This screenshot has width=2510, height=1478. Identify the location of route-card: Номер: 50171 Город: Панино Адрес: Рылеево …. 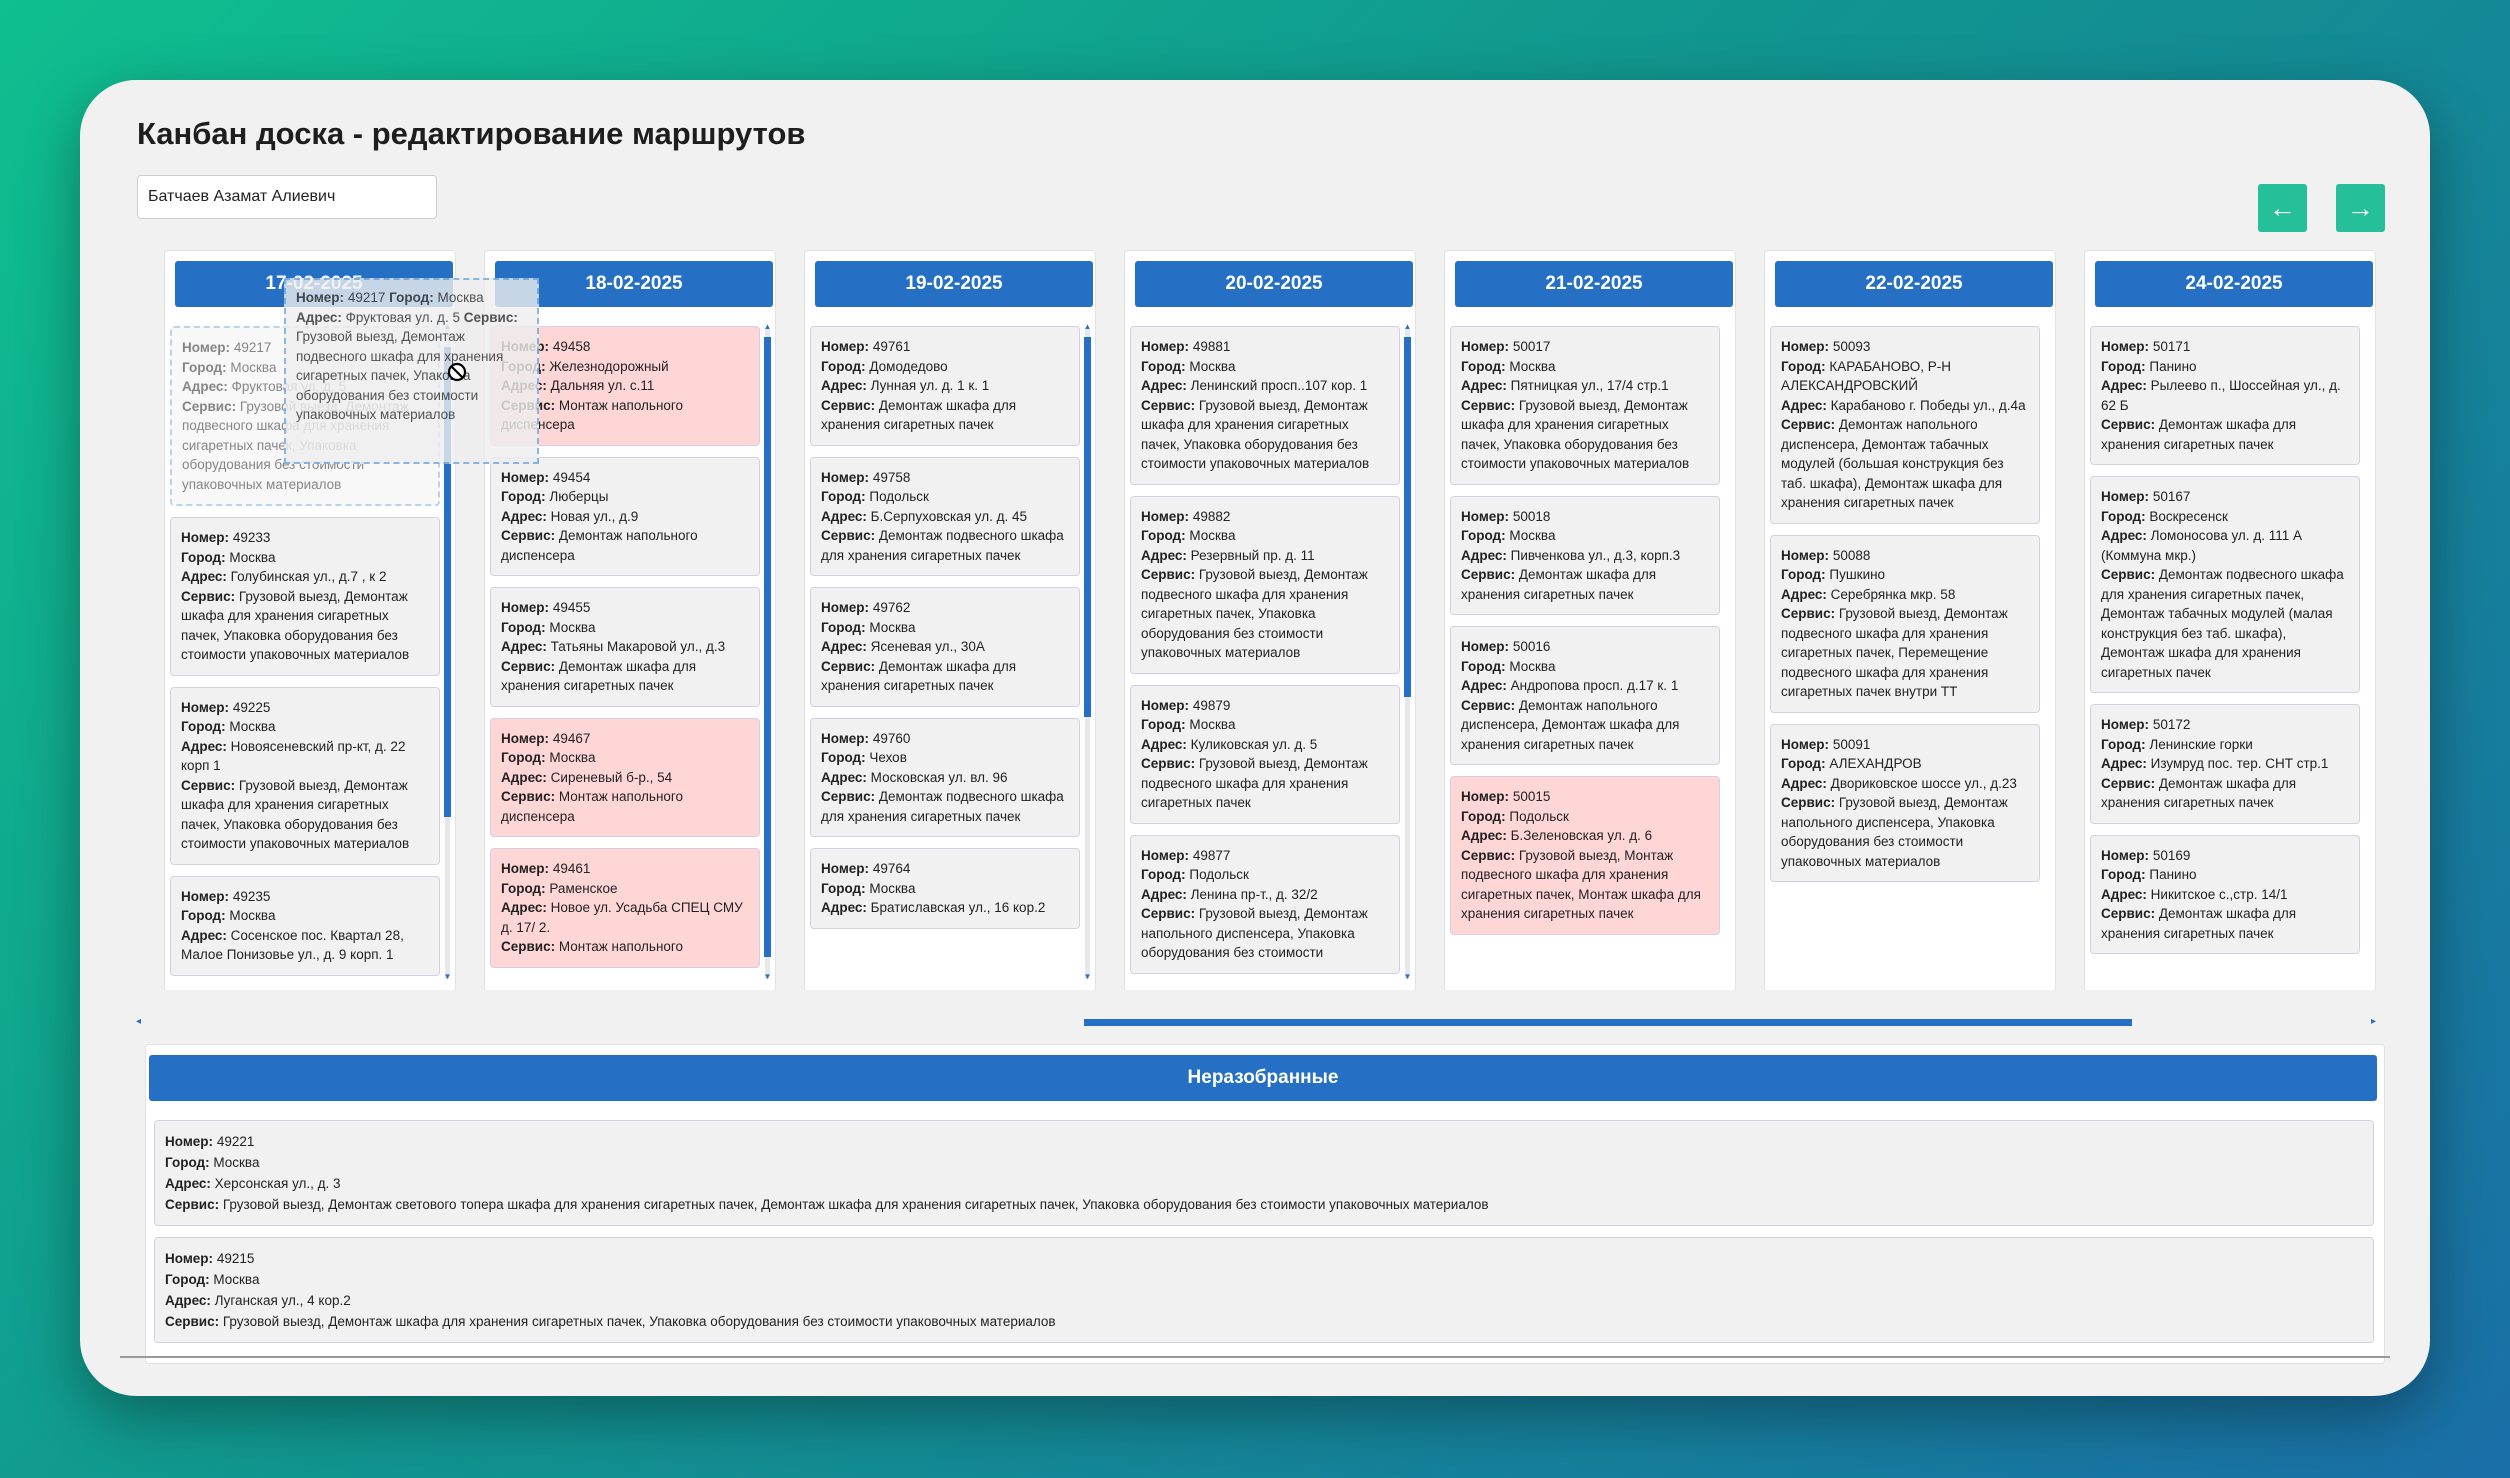
(2225, 395).